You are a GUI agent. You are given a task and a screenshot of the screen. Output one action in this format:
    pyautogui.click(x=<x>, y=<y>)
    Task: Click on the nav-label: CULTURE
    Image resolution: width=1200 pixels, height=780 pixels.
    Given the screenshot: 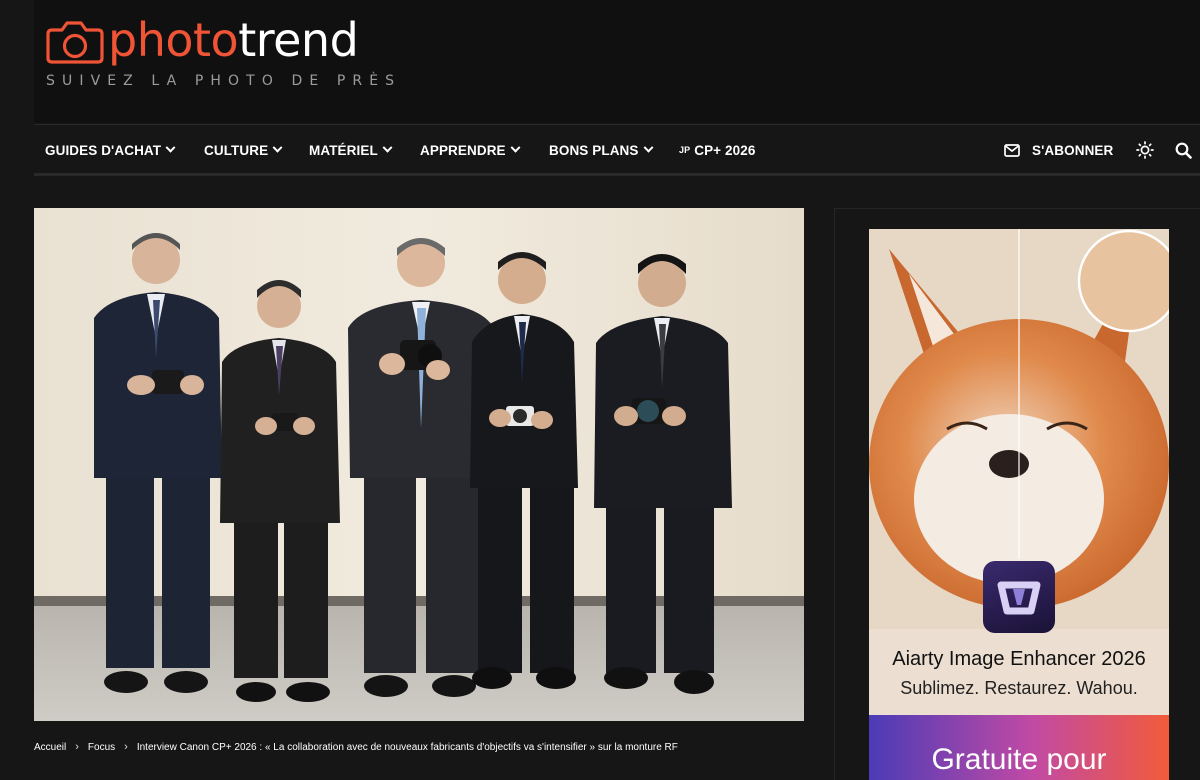 What is the action you would take?
    pyautogui.click(x=236, y=150)
    